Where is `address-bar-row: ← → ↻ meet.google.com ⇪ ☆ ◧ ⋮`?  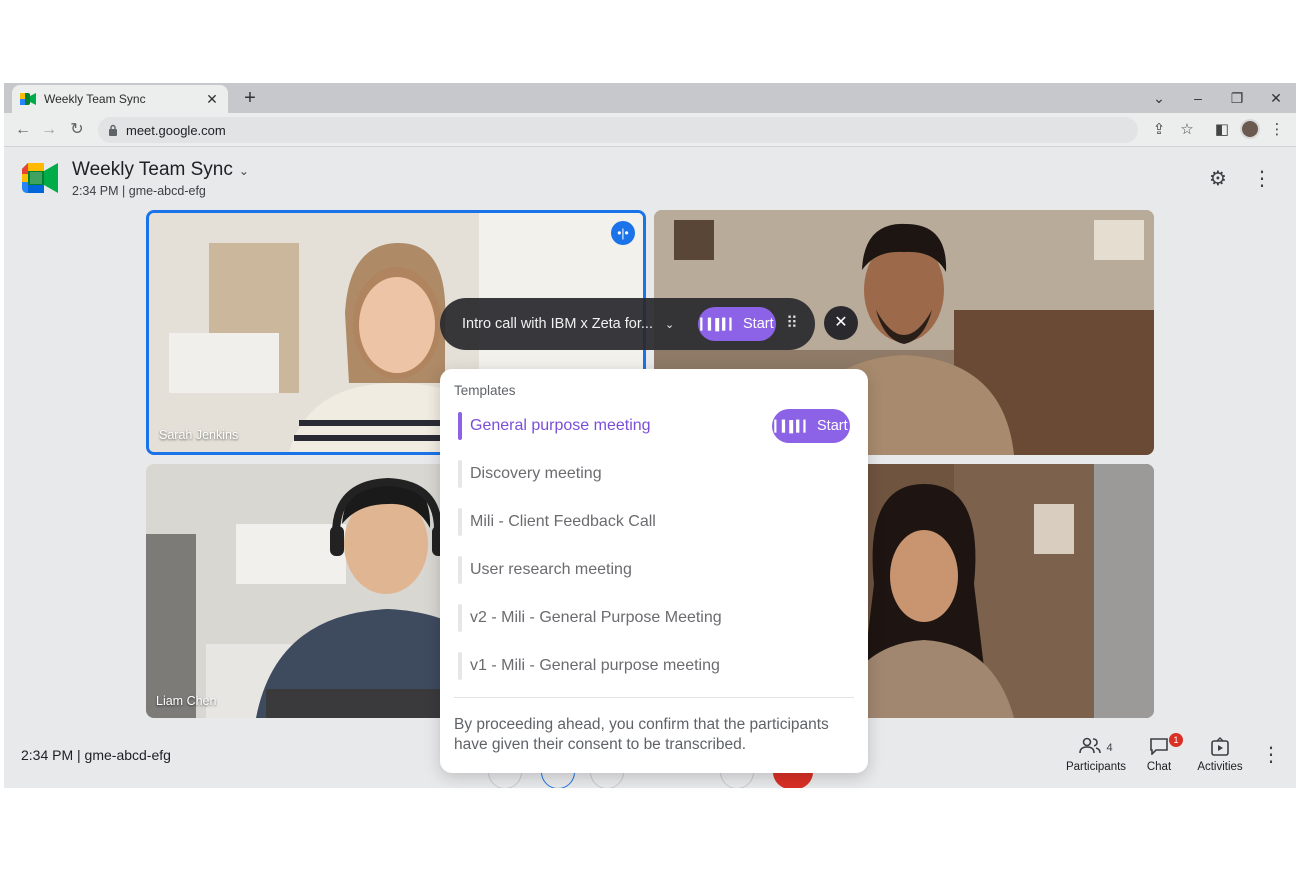 address-bar-row: ← → ↻ meet.google.com ⇪ ☆ ◧ ⋮ is located at coordinates (650, 130).